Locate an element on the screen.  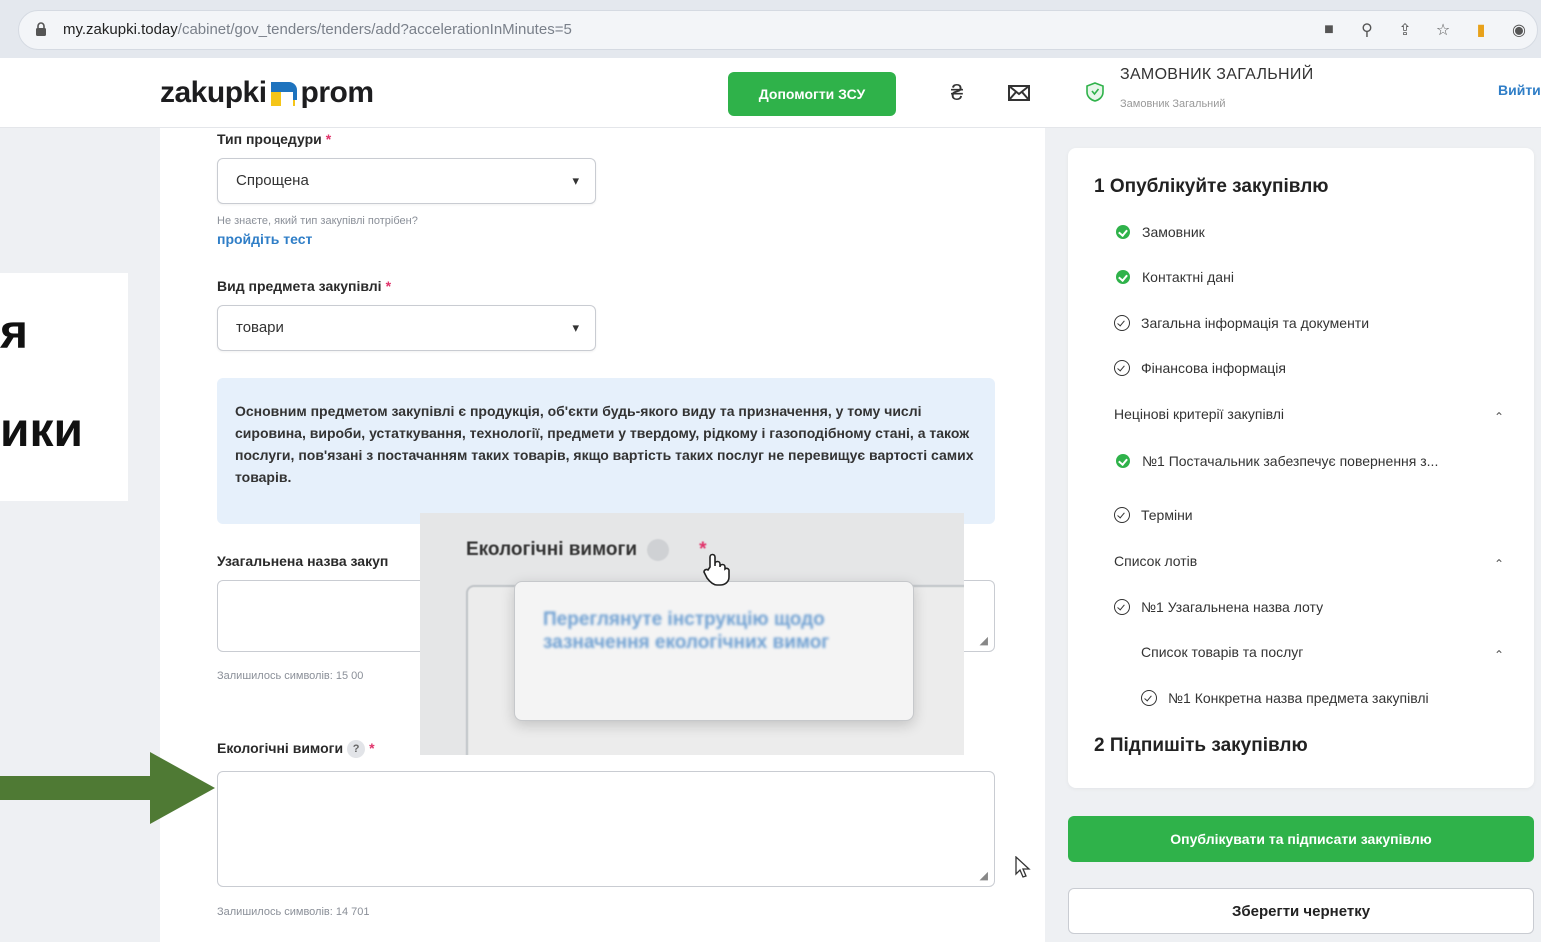
procedure-type-value: Спрощена is located at coordinates (272, 180).